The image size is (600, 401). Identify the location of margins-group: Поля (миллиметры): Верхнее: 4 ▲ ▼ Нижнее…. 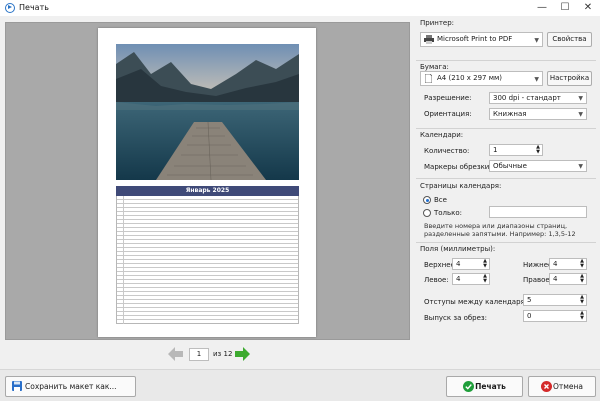
(506, 284).